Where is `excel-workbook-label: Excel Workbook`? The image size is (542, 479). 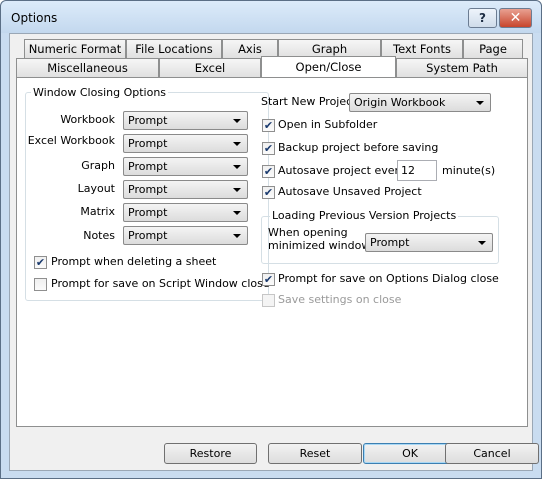
excel-workbook-label: Excel Workbook is located at coordinates (71, 140).